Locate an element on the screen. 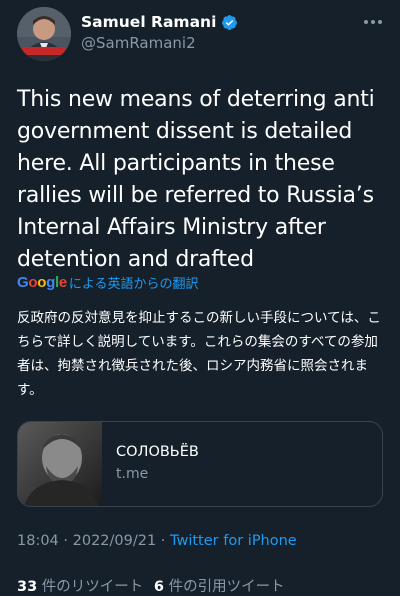 Image resolution: width=400 pixels, height=596 pixels. tweet-date: 2022/09/21 is located at coordinates (115, 541).